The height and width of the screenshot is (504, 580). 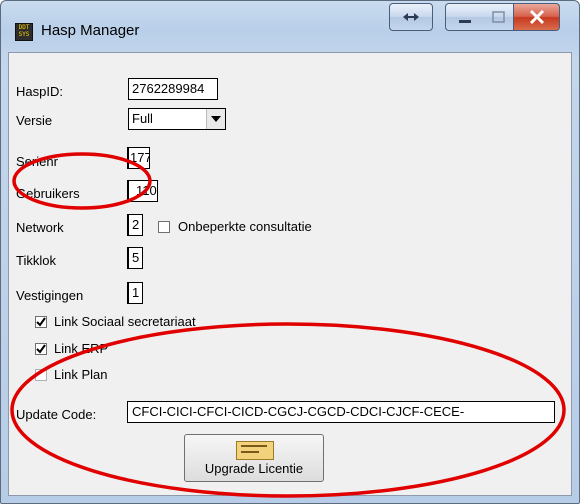 I want to click on link-erp-checkbox, so click(x=41, y=349).